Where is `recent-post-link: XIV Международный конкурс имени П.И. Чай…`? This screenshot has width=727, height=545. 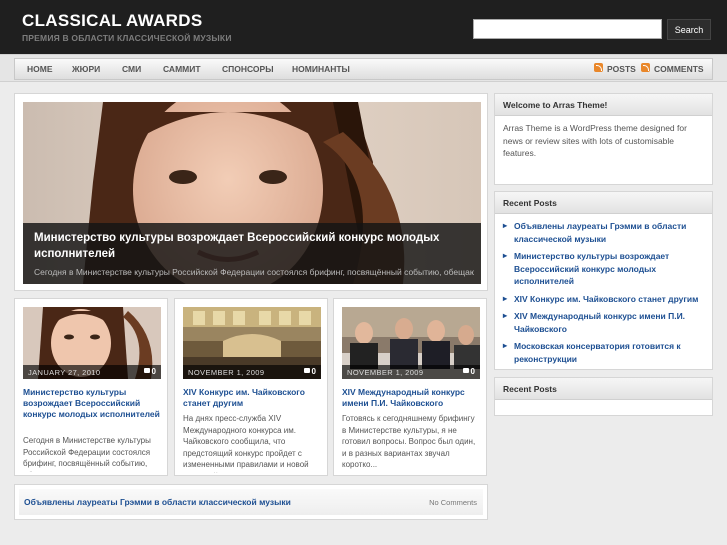 recent-post-link: XIV Международный конкурс имени П.И. Чай… is located at coordinates (604, 322).